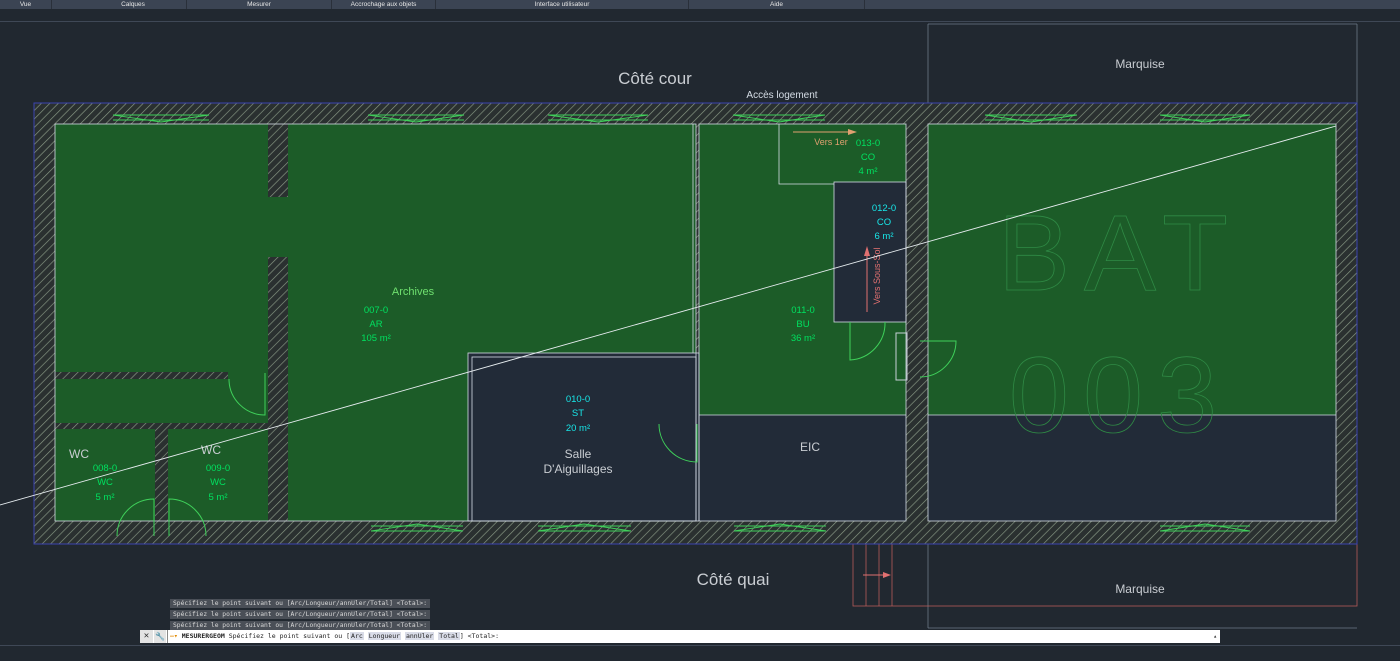 The width and height of the screenshot is (1400, 661). I want to click on svg-text: 6 m², so click(884, 236).